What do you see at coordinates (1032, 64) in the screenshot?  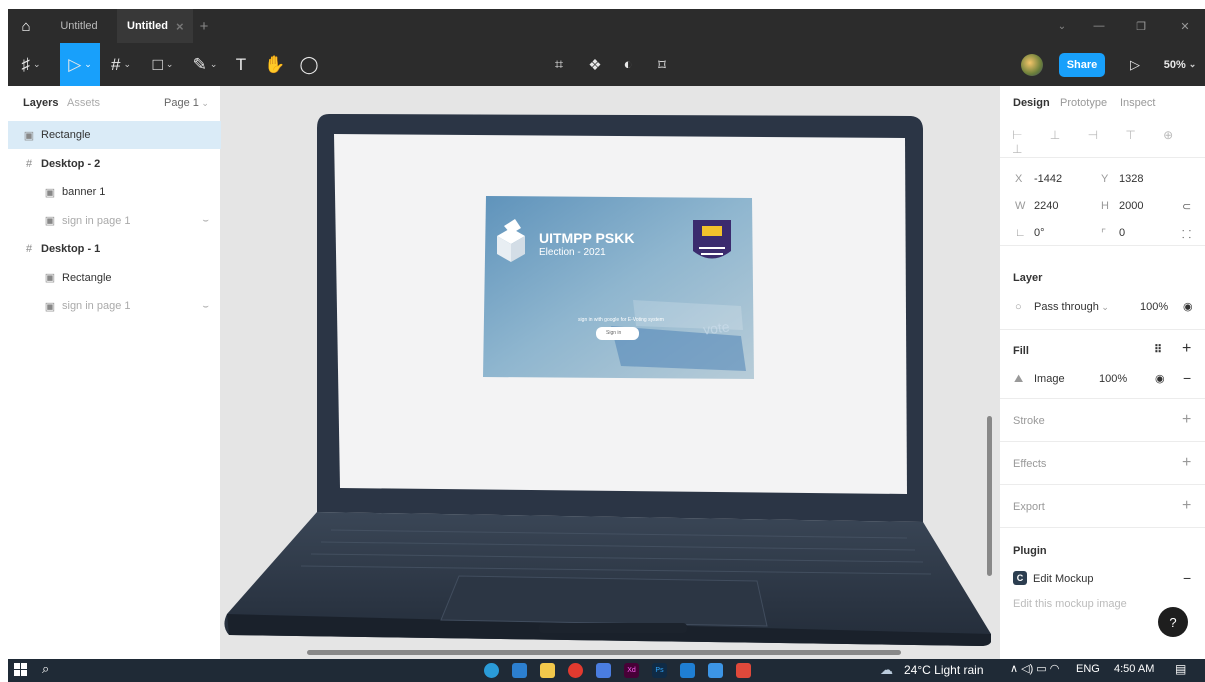 I see `avatar` at bounding box center [1032, 64].